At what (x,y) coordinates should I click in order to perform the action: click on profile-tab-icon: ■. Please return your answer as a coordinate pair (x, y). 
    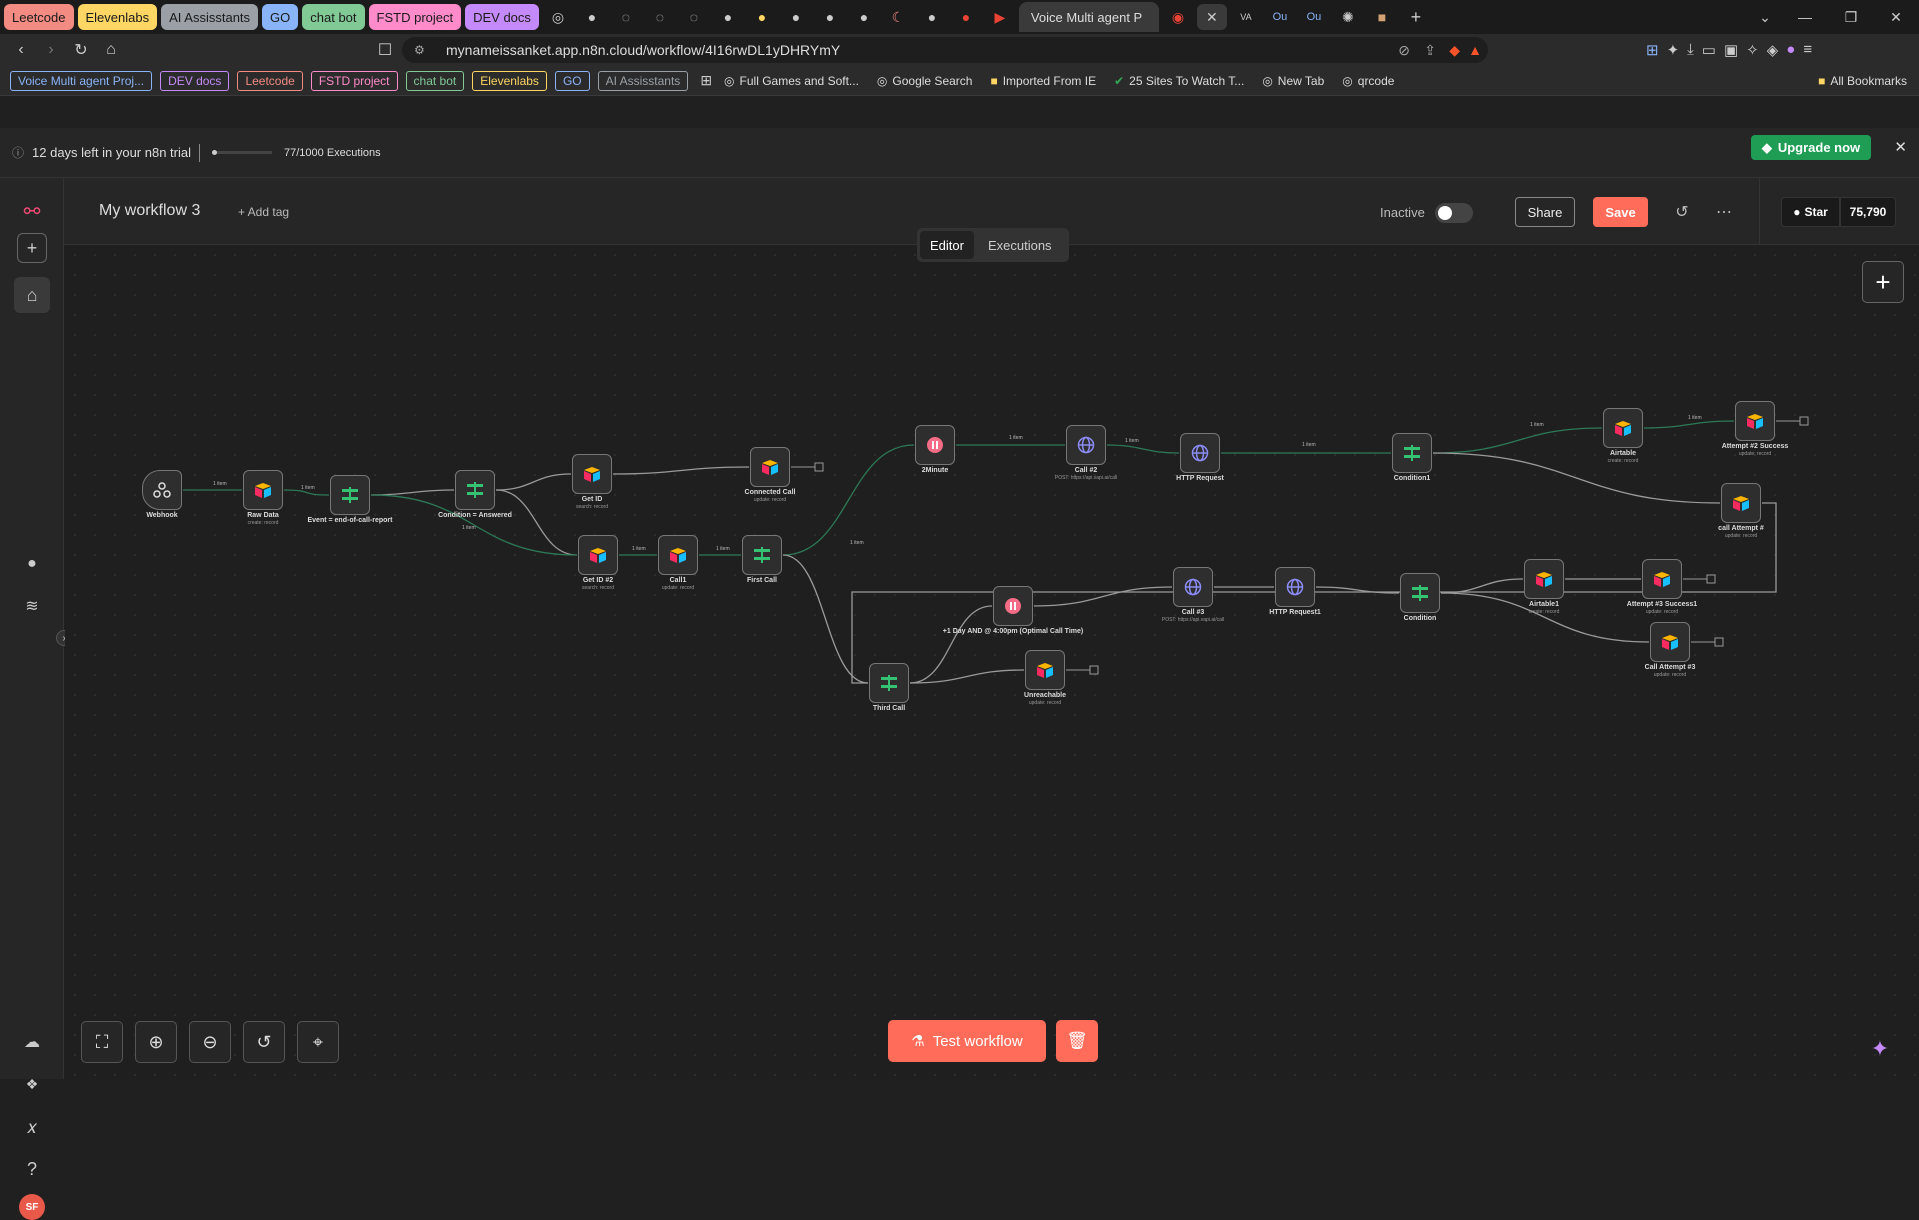
    Looking at the image, I should click on (1382, 17).